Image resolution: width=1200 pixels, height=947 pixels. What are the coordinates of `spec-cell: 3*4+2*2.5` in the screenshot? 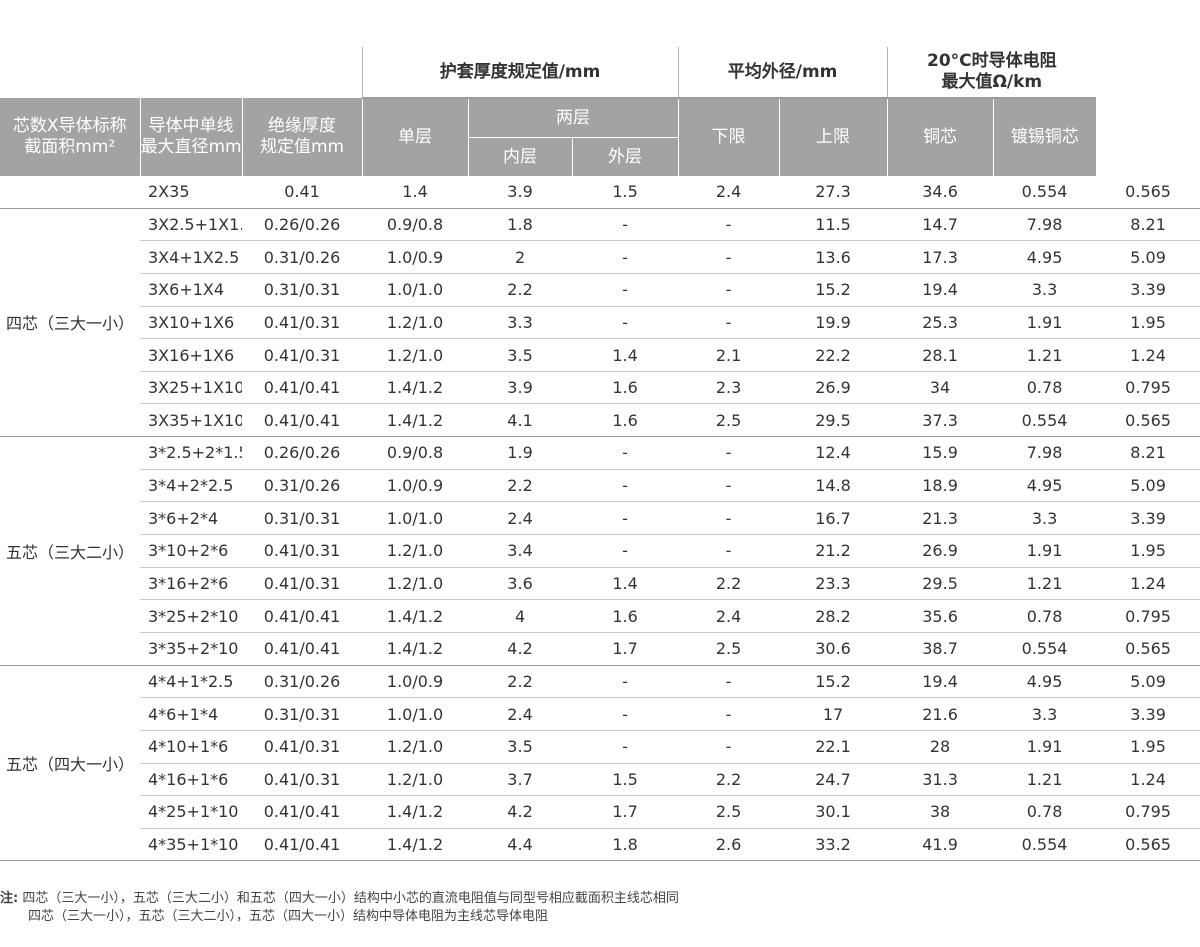 It's located at (191, 486).